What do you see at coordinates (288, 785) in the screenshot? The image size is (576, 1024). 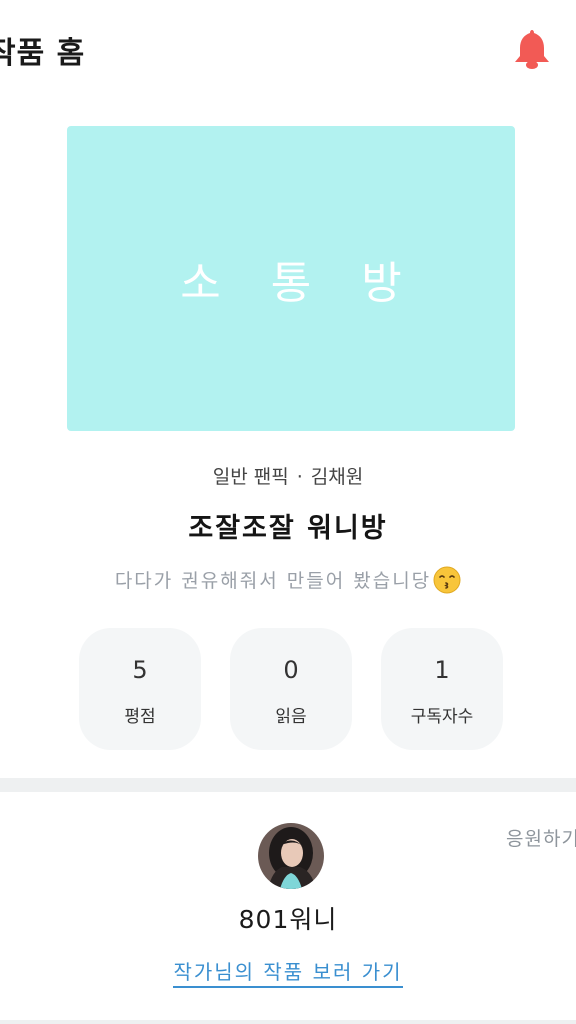 I see `section-divider` at bounding box center [288, 785].